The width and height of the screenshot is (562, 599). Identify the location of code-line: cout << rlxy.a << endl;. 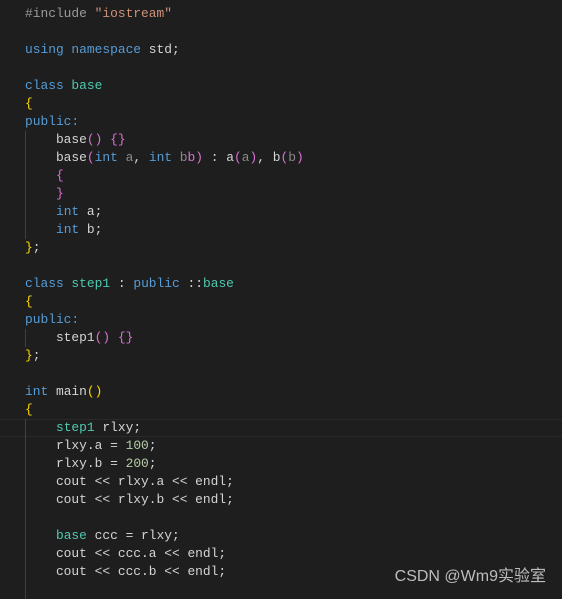
(281, 482).